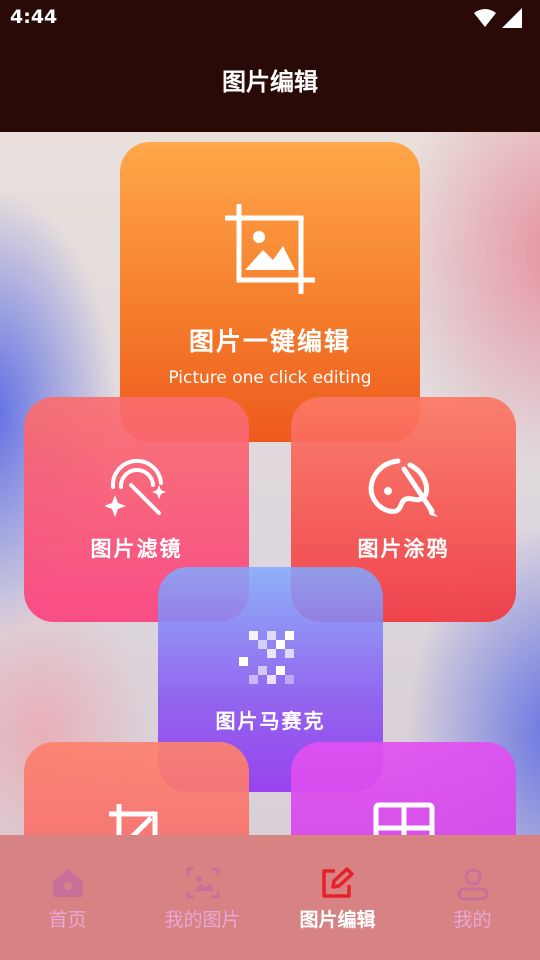  I want to click on page-title: 图片编辑, so click(270, 82).